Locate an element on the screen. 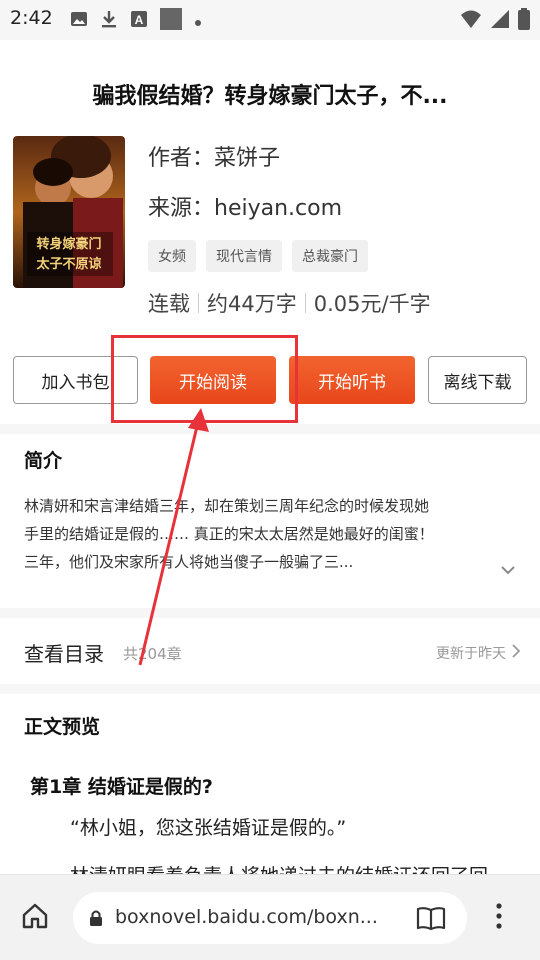 The image size is (540, 960). tag-list: 女频 现代言情 总裁豪门 is located at coordinates (258, 256).